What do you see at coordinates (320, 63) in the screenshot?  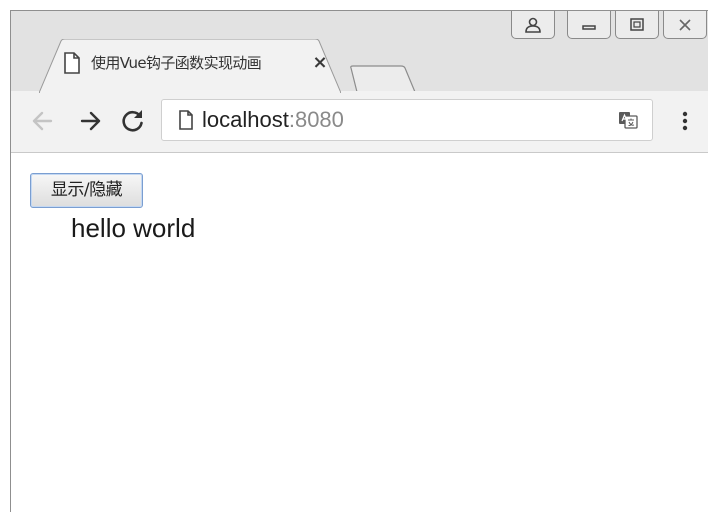 I see `tab-close-icon: ×` at bounding box center [320, 63].